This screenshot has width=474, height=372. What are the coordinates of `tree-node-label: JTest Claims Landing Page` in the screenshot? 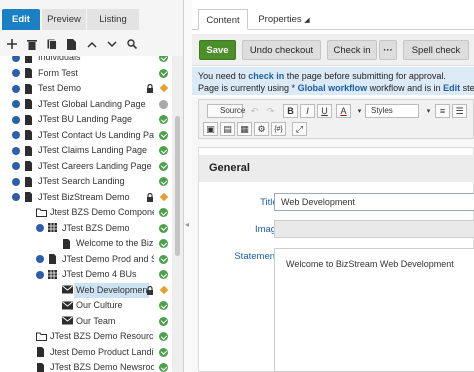 It's located at (93, 150).